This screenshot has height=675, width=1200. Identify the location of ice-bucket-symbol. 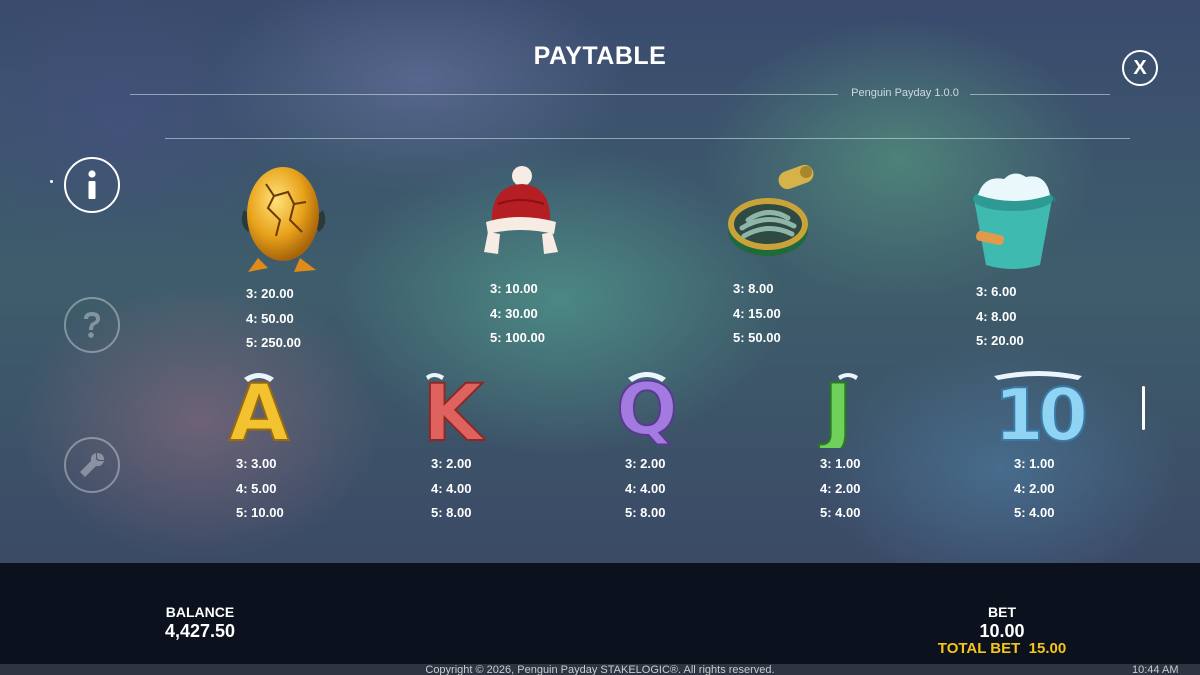
(1013, 221).